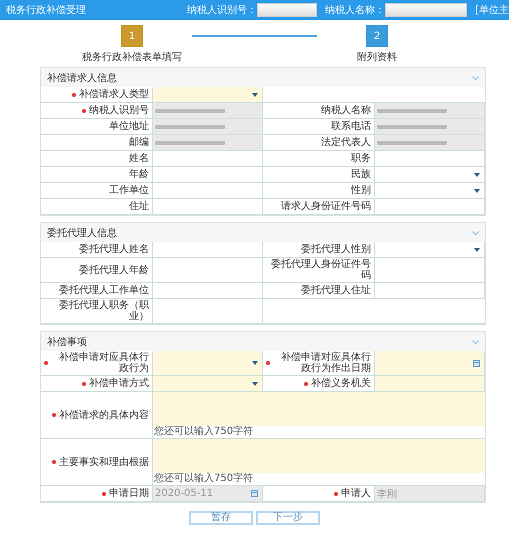 The image size is (509, 542). I want to click on step-label: 附列资料, so click(377, 57).